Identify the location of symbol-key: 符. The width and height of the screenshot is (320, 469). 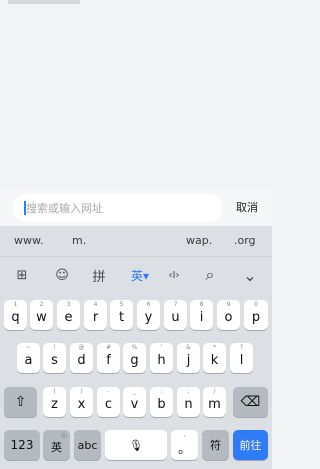
(215, 445).